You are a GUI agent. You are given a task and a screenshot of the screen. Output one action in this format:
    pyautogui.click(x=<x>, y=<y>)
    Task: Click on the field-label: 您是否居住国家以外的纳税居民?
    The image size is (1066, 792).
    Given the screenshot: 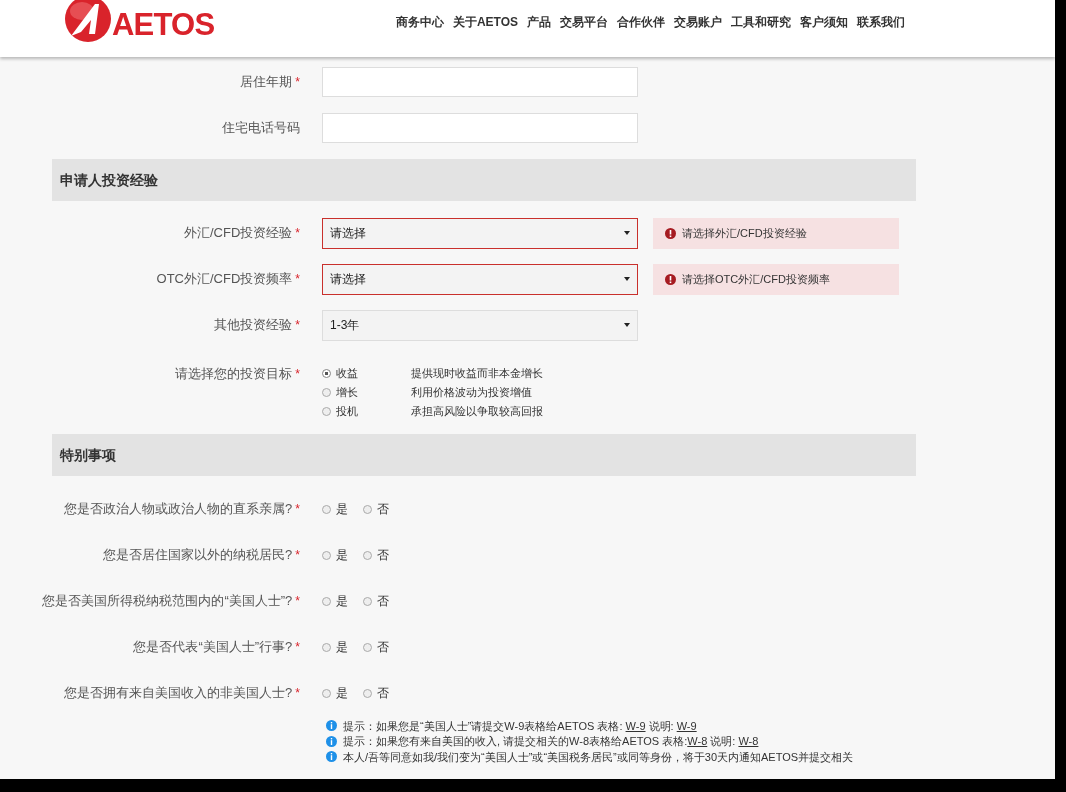 What is the action you would take?
    pyautogui.click(x=198, y=555)
    